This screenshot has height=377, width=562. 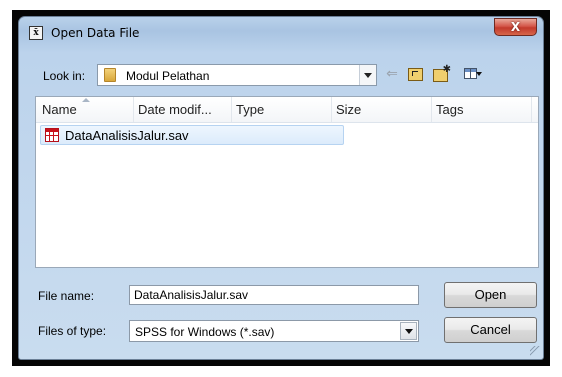 I want to click on look-in-label: Look in:, so click(x=64, y=76).